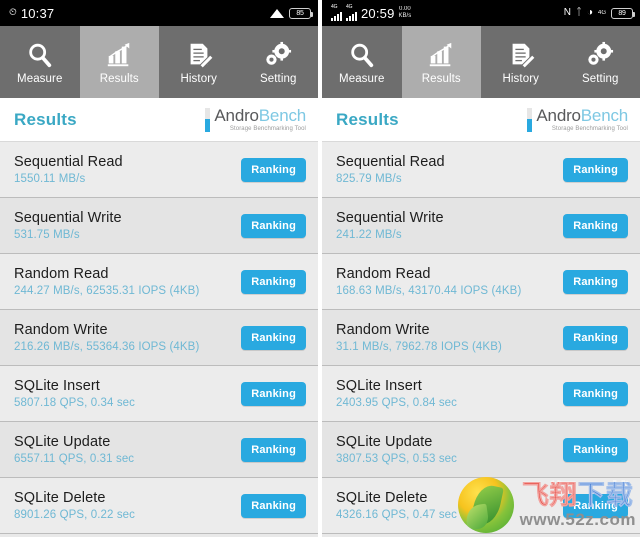 This screenshot has width=640, height=537. What do you see at coordinates (277, 13) in the screenshot?
I see `wifi-icon` at bounding box center [277, 13].